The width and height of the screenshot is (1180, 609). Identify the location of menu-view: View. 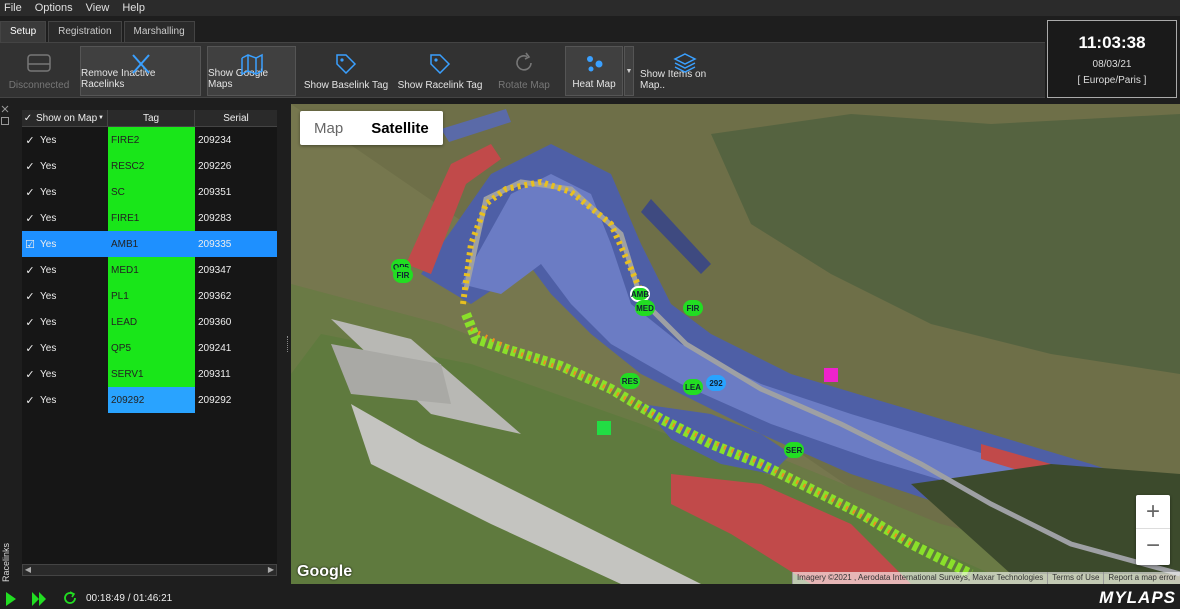
(98, 8).